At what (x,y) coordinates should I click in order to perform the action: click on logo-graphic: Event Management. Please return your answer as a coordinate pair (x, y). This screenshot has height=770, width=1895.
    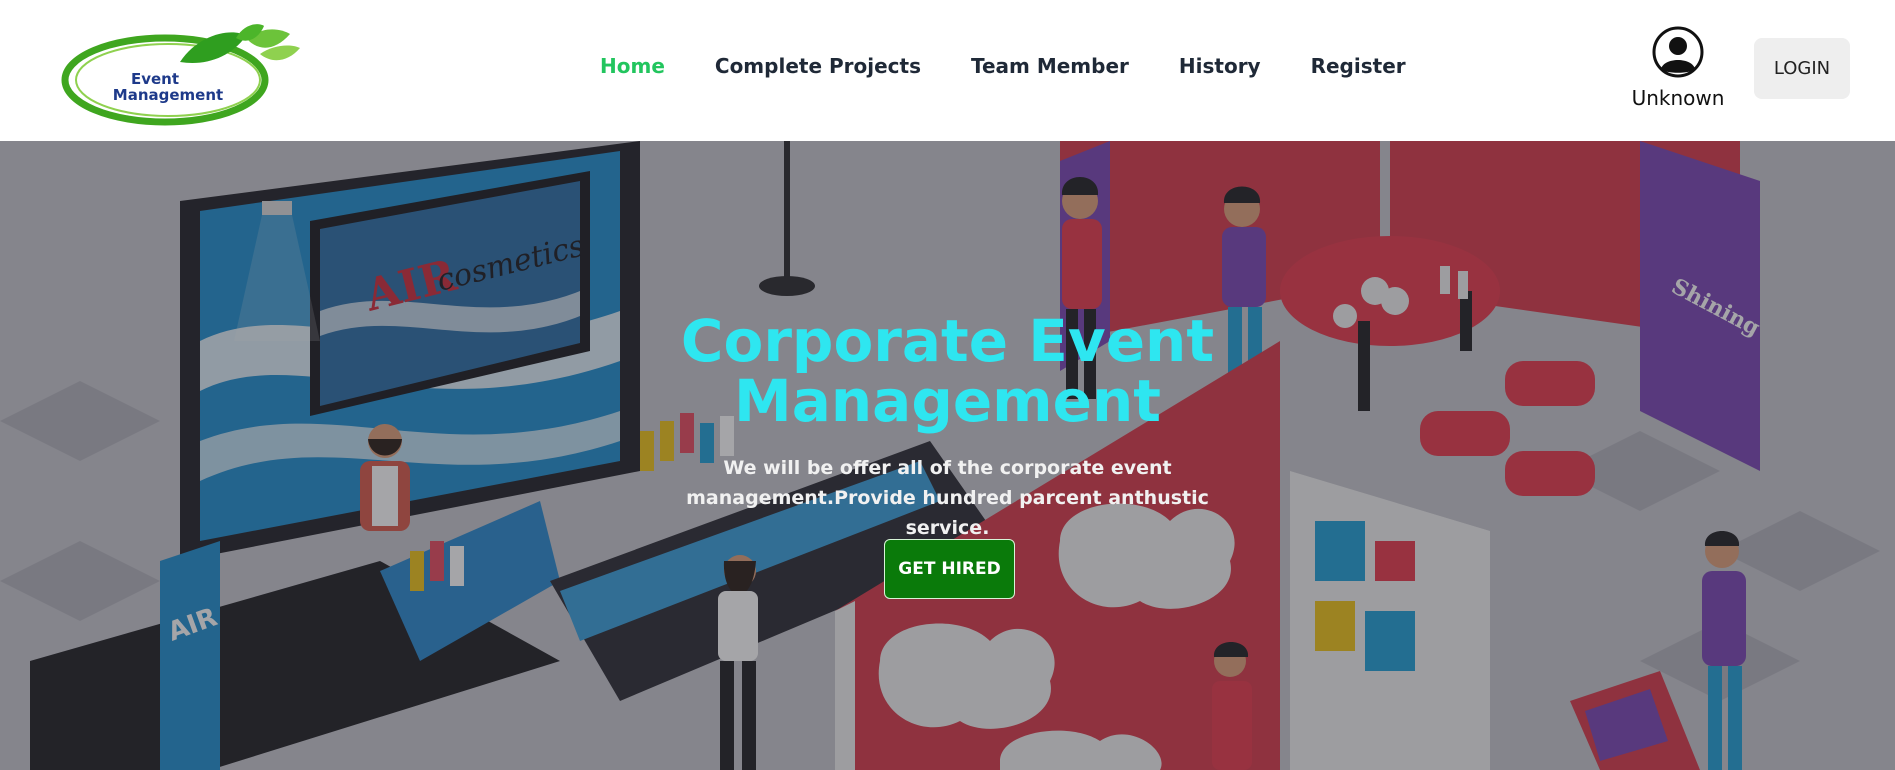
    Looking at the image, I should click on (180, 75).